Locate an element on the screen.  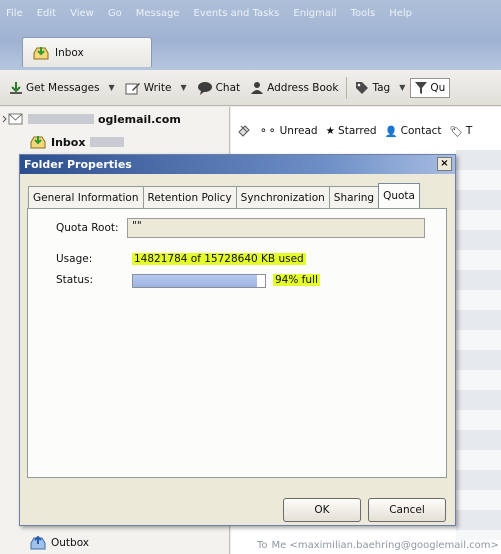
account-row: oglemail.com is located at coordinates (91, 119).